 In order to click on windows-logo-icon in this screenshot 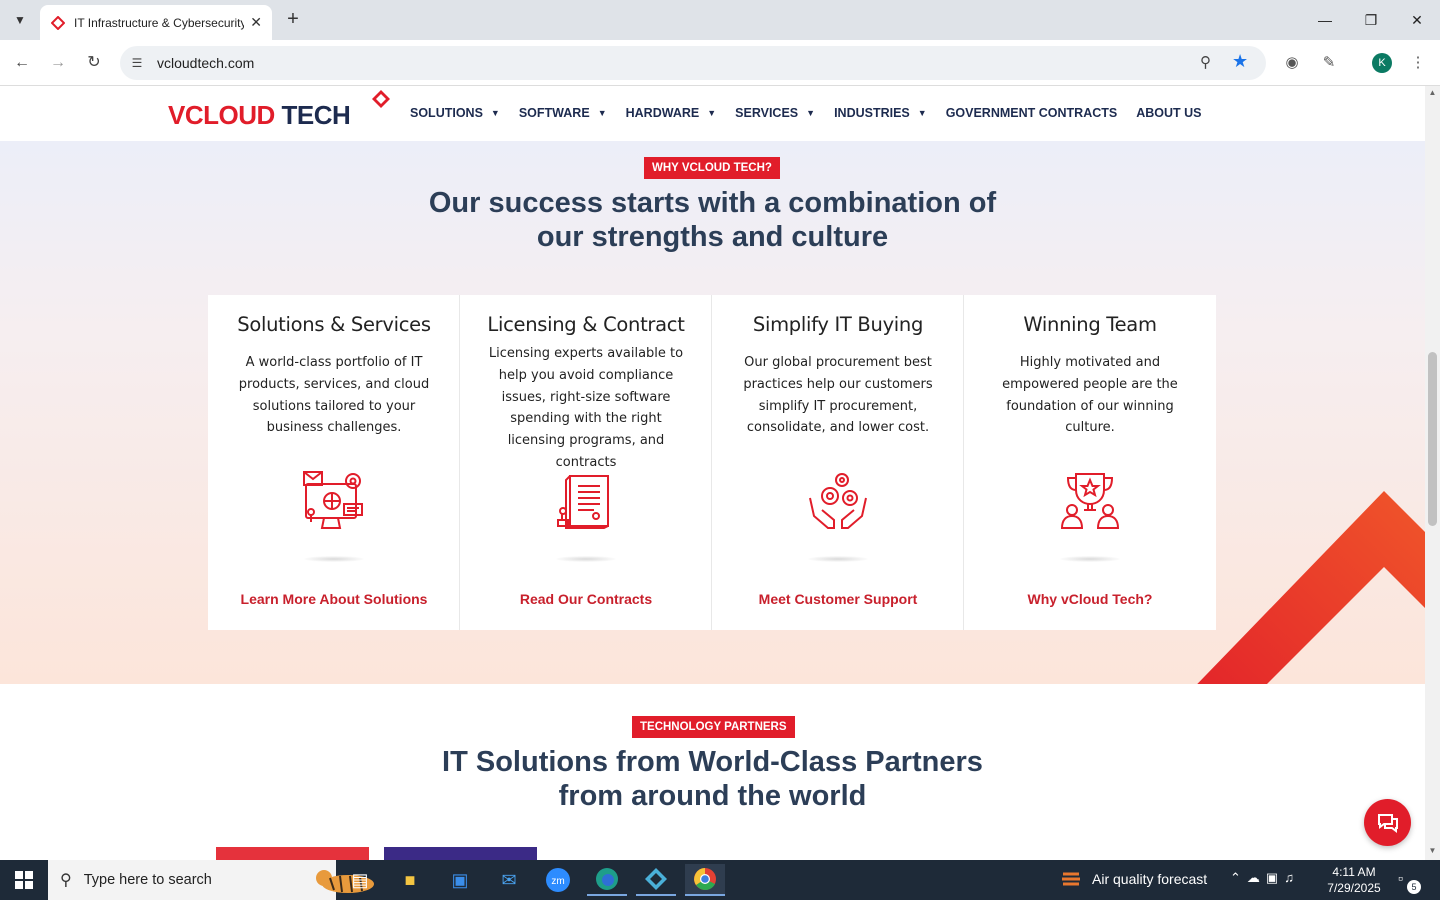, I will do `click(24, 880)`.